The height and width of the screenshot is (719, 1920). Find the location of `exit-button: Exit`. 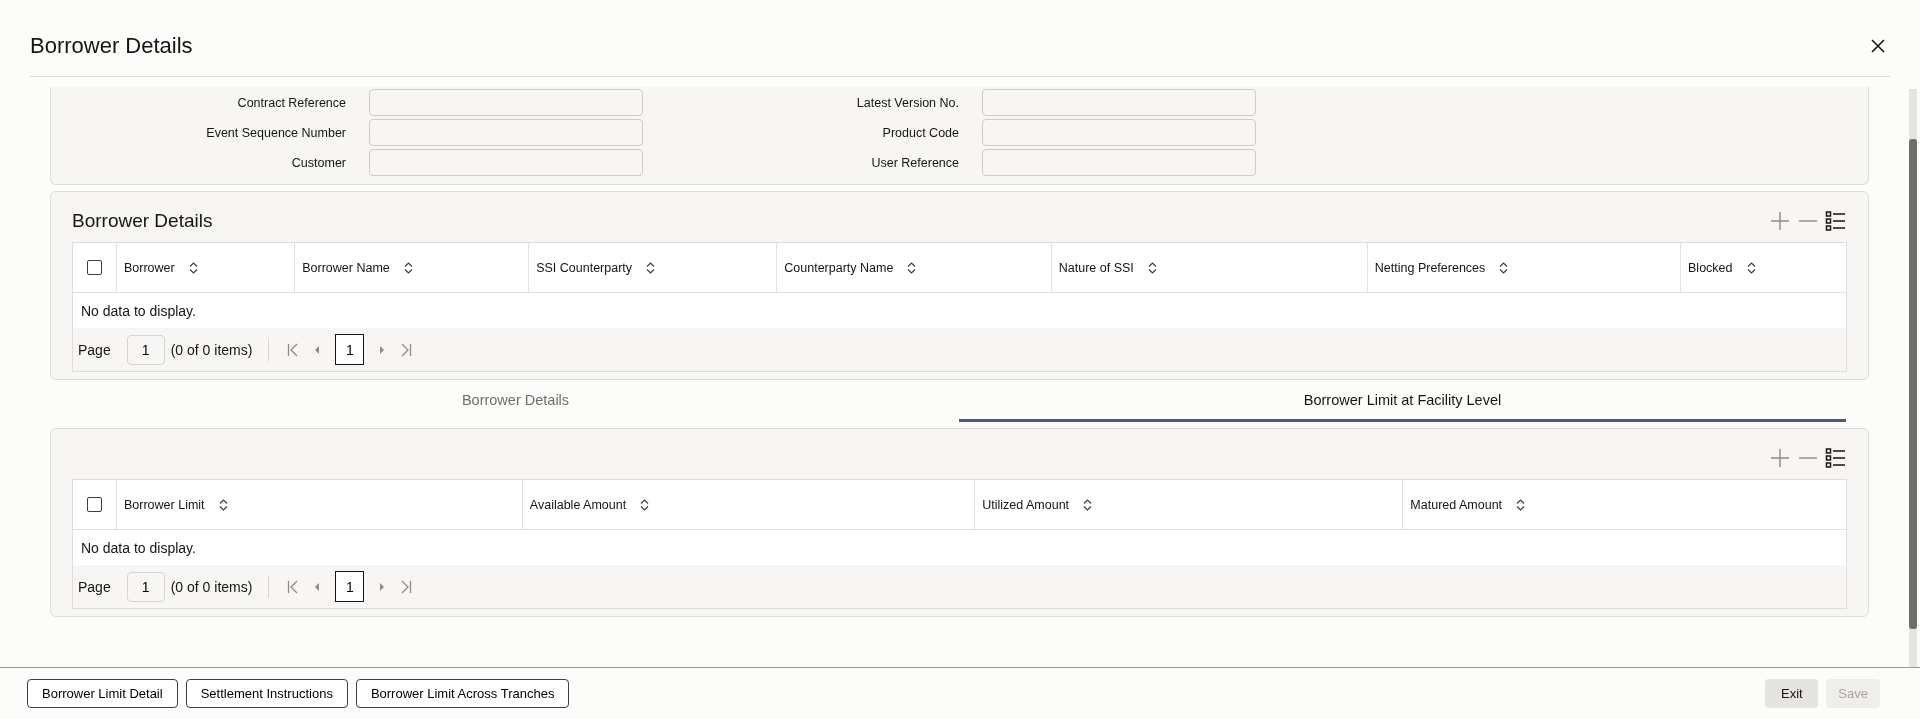

exit-button: Exit is located at coordinates (1792, 693).